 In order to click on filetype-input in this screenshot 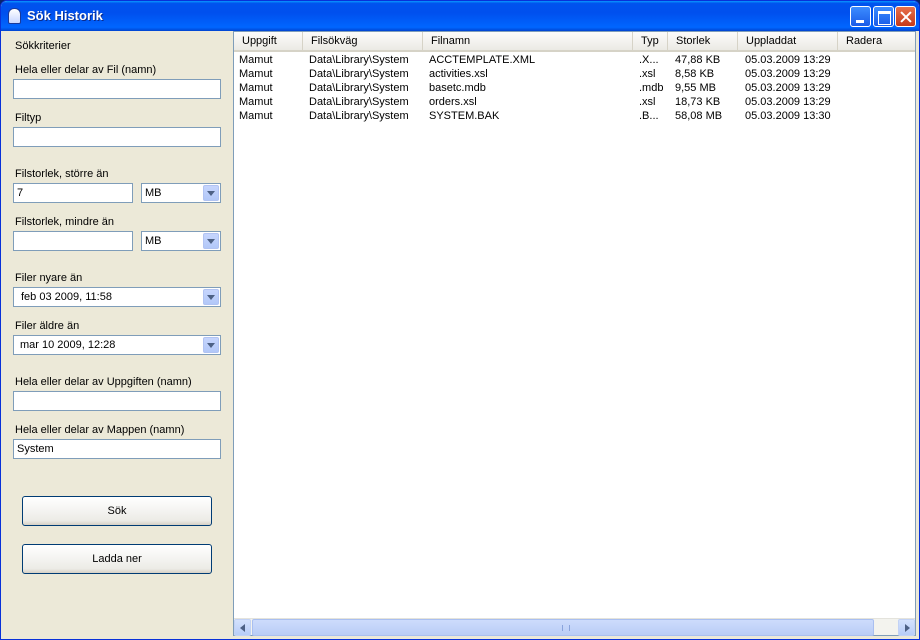, I will do `click(117, 137)`.